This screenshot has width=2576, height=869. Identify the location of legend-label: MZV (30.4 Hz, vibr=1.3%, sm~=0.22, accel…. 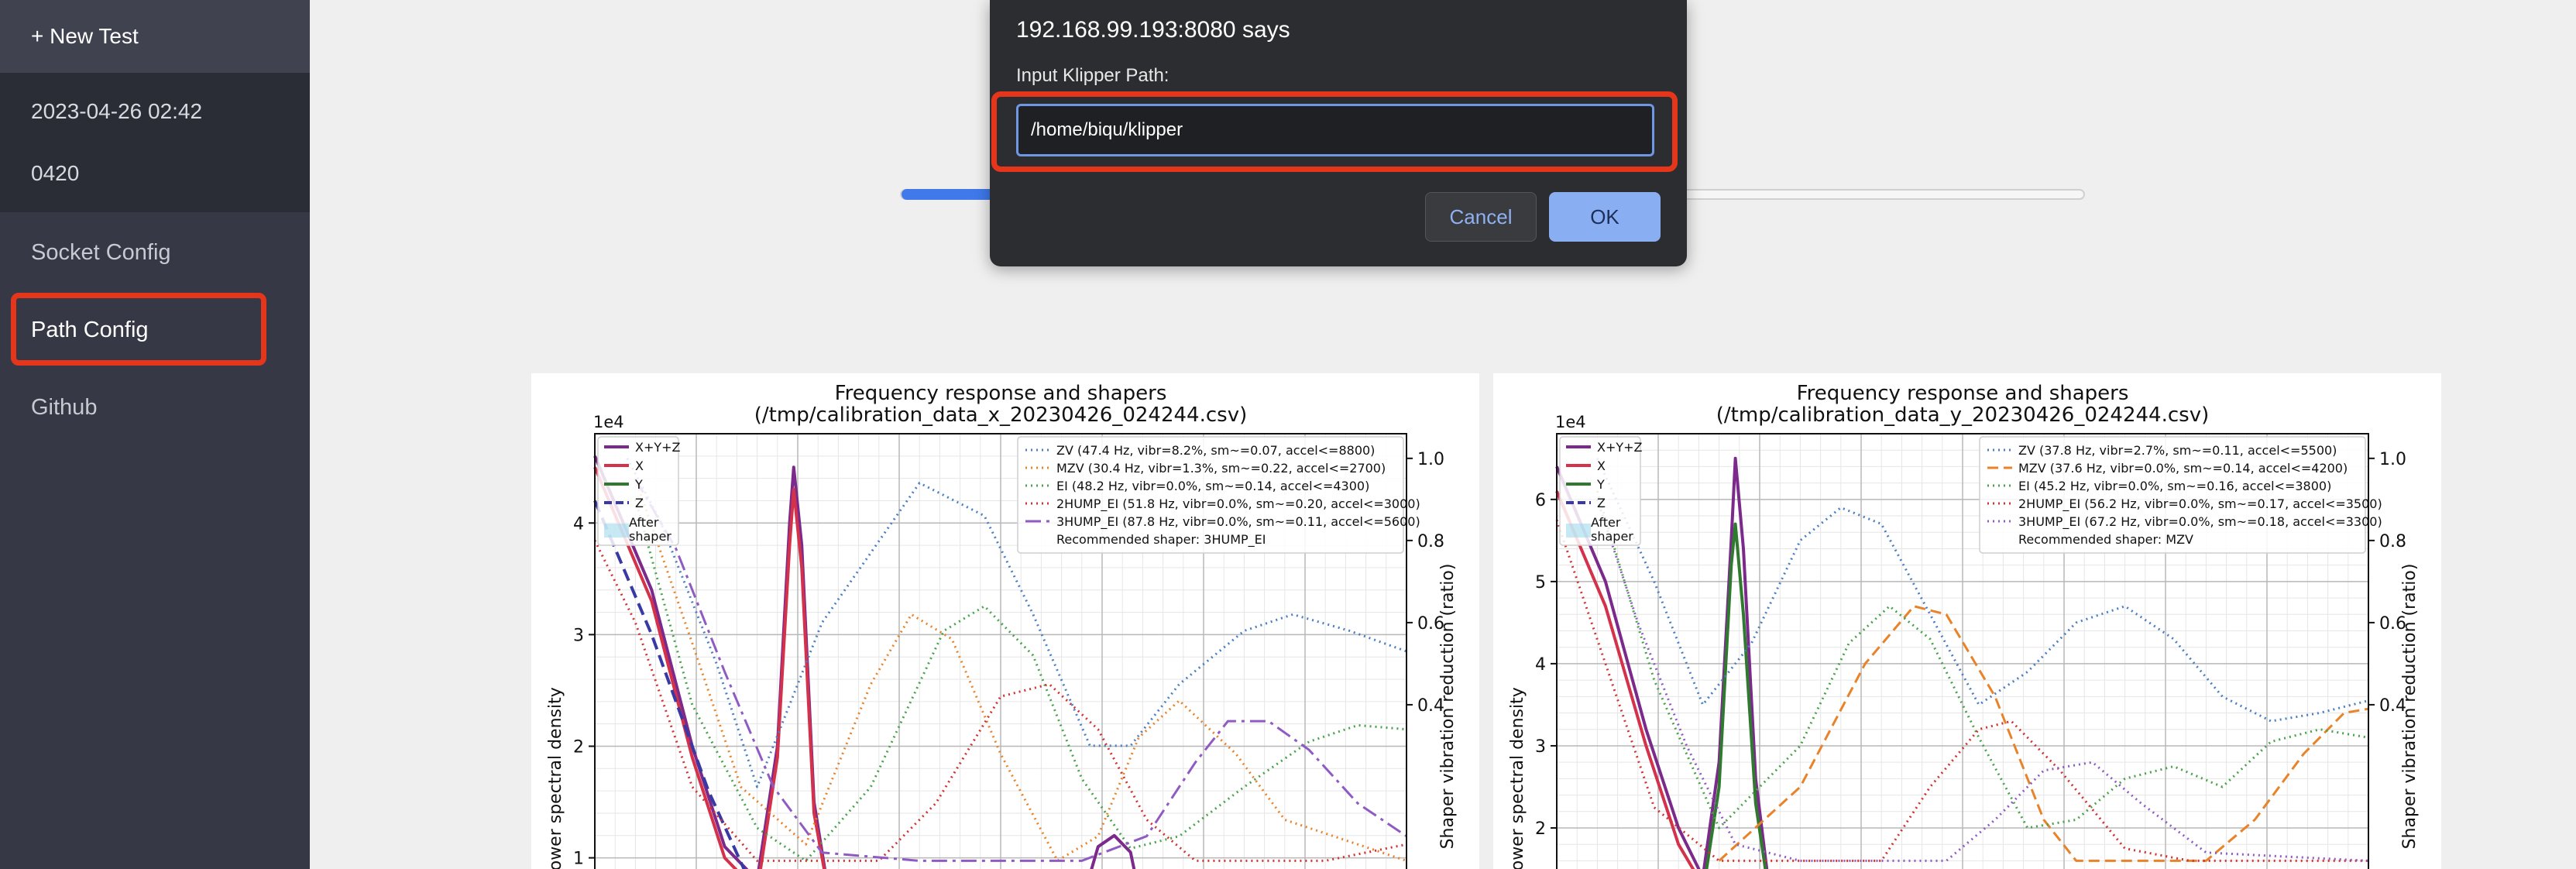
(1221, 468).